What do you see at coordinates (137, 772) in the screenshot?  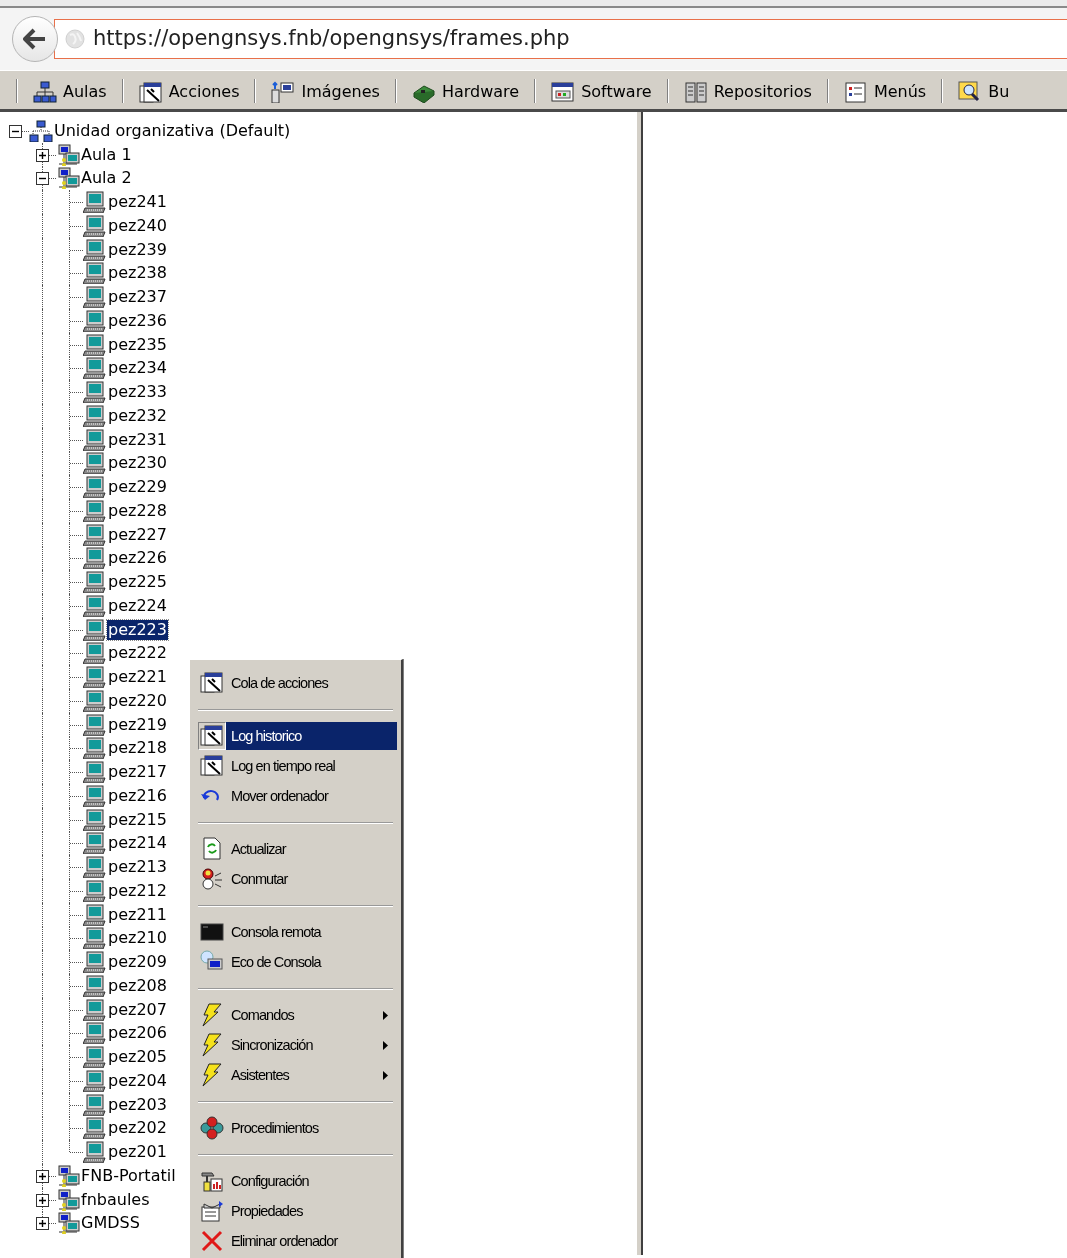 I see `tree-item: pez217` at bounding box center [137, 772].